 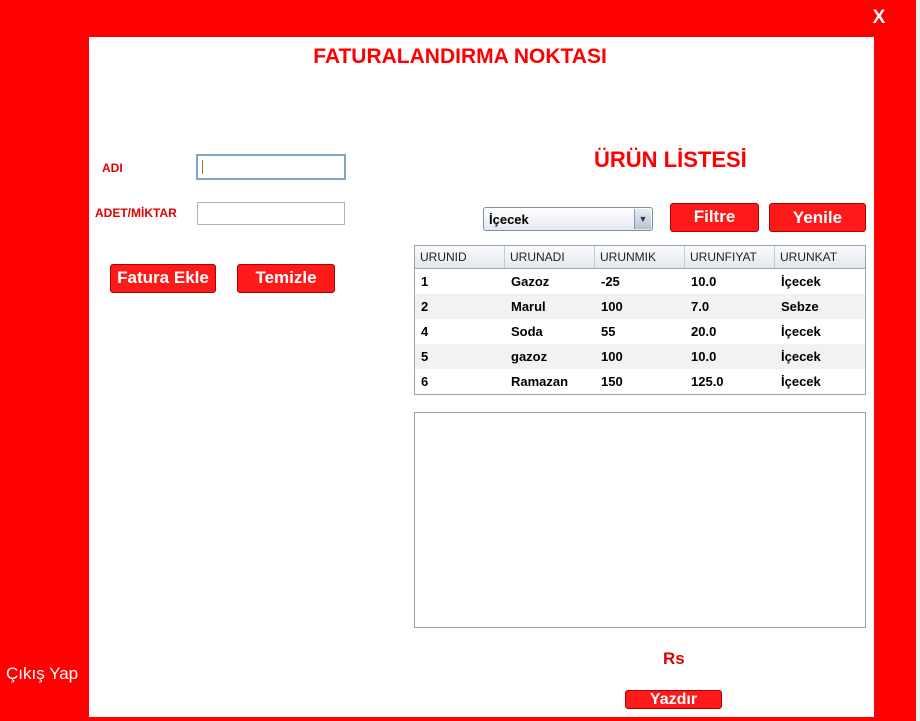 I want to click on name-label: ADI, so click(x=112, y=168).